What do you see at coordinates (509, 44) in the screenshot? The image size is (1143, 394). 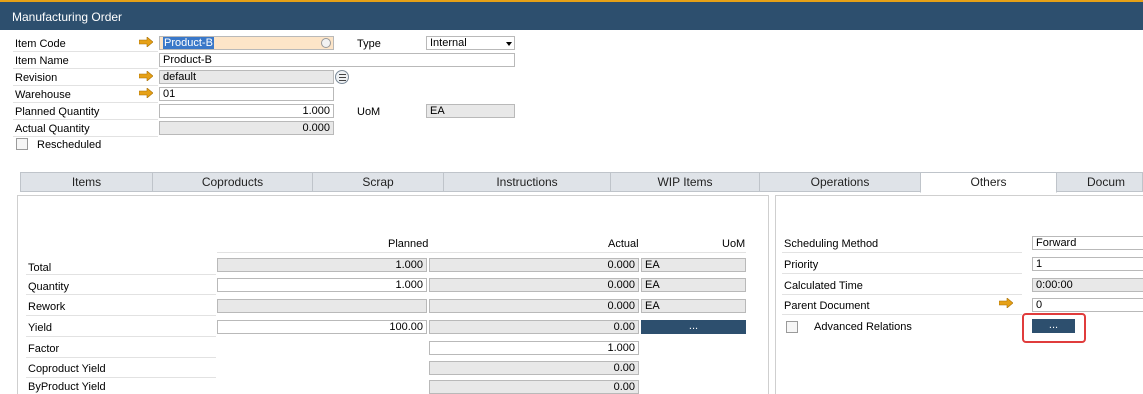 I see `chevron-down-icon` at bounding box center [509, 44].